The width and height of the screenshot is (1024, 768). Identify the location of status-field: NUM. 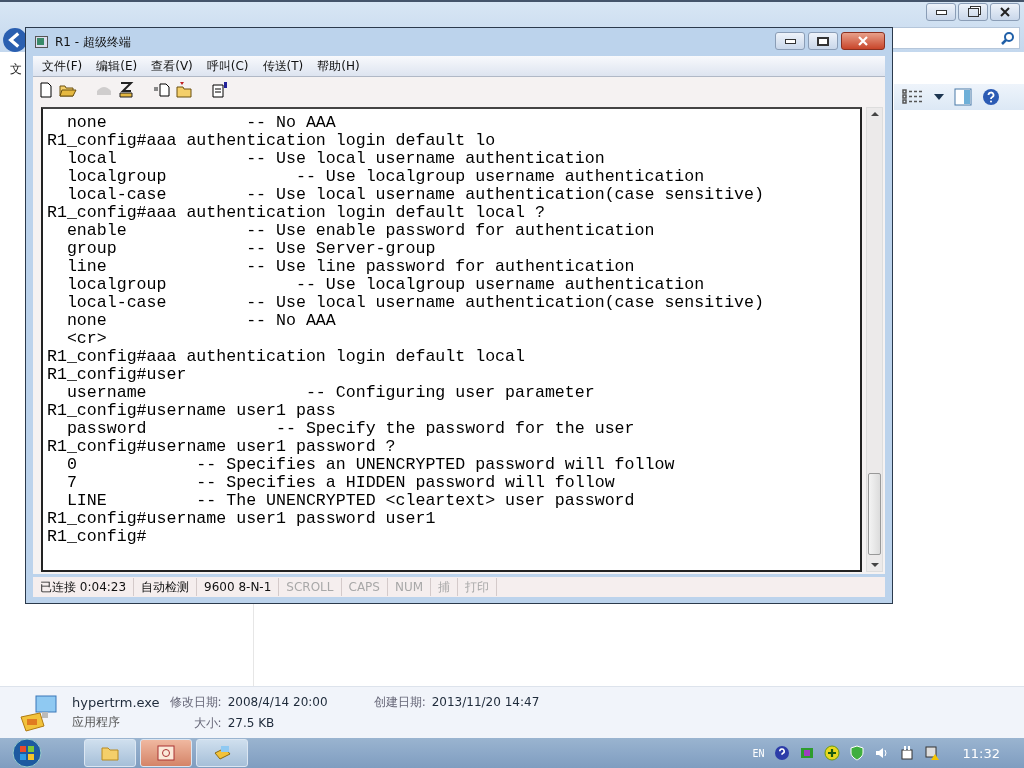
(409, 587).